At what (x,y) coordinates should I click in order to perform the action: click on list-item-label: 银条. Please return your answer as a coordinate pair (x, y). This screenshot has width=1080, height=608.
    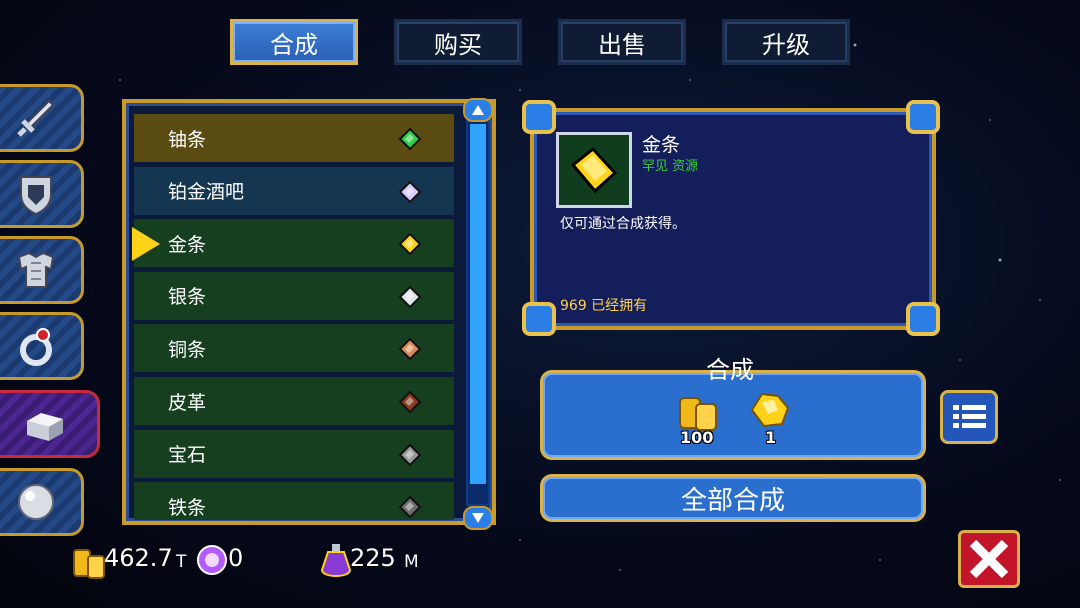
    Looking at the image, I should click on (187, 297).